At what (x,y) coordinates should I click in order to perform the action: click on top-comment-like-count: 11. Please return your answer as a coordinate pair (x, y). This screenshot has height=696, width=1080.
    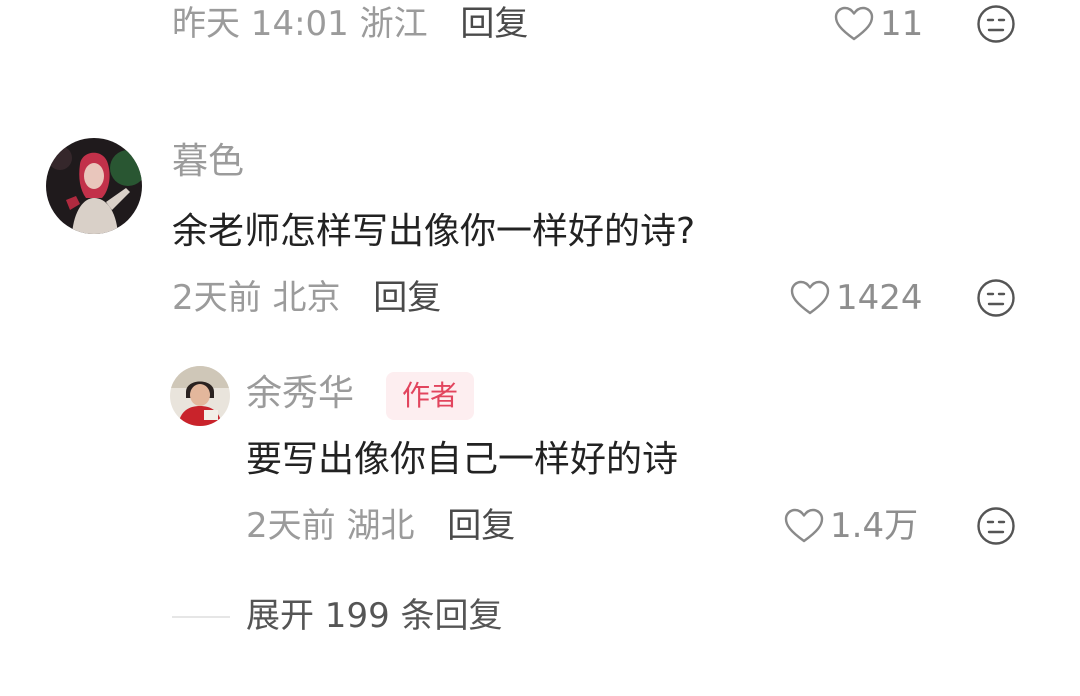
    Looking at the image, I should click on (902, 24).